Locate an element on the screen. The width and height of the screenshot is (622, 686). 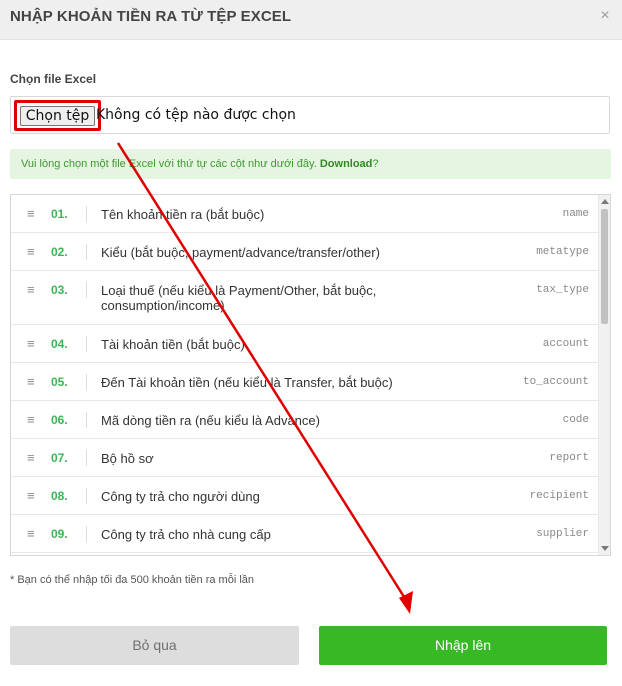
file-status-text: Không có tệp nào được chọn is located at coordinates (196, 115).